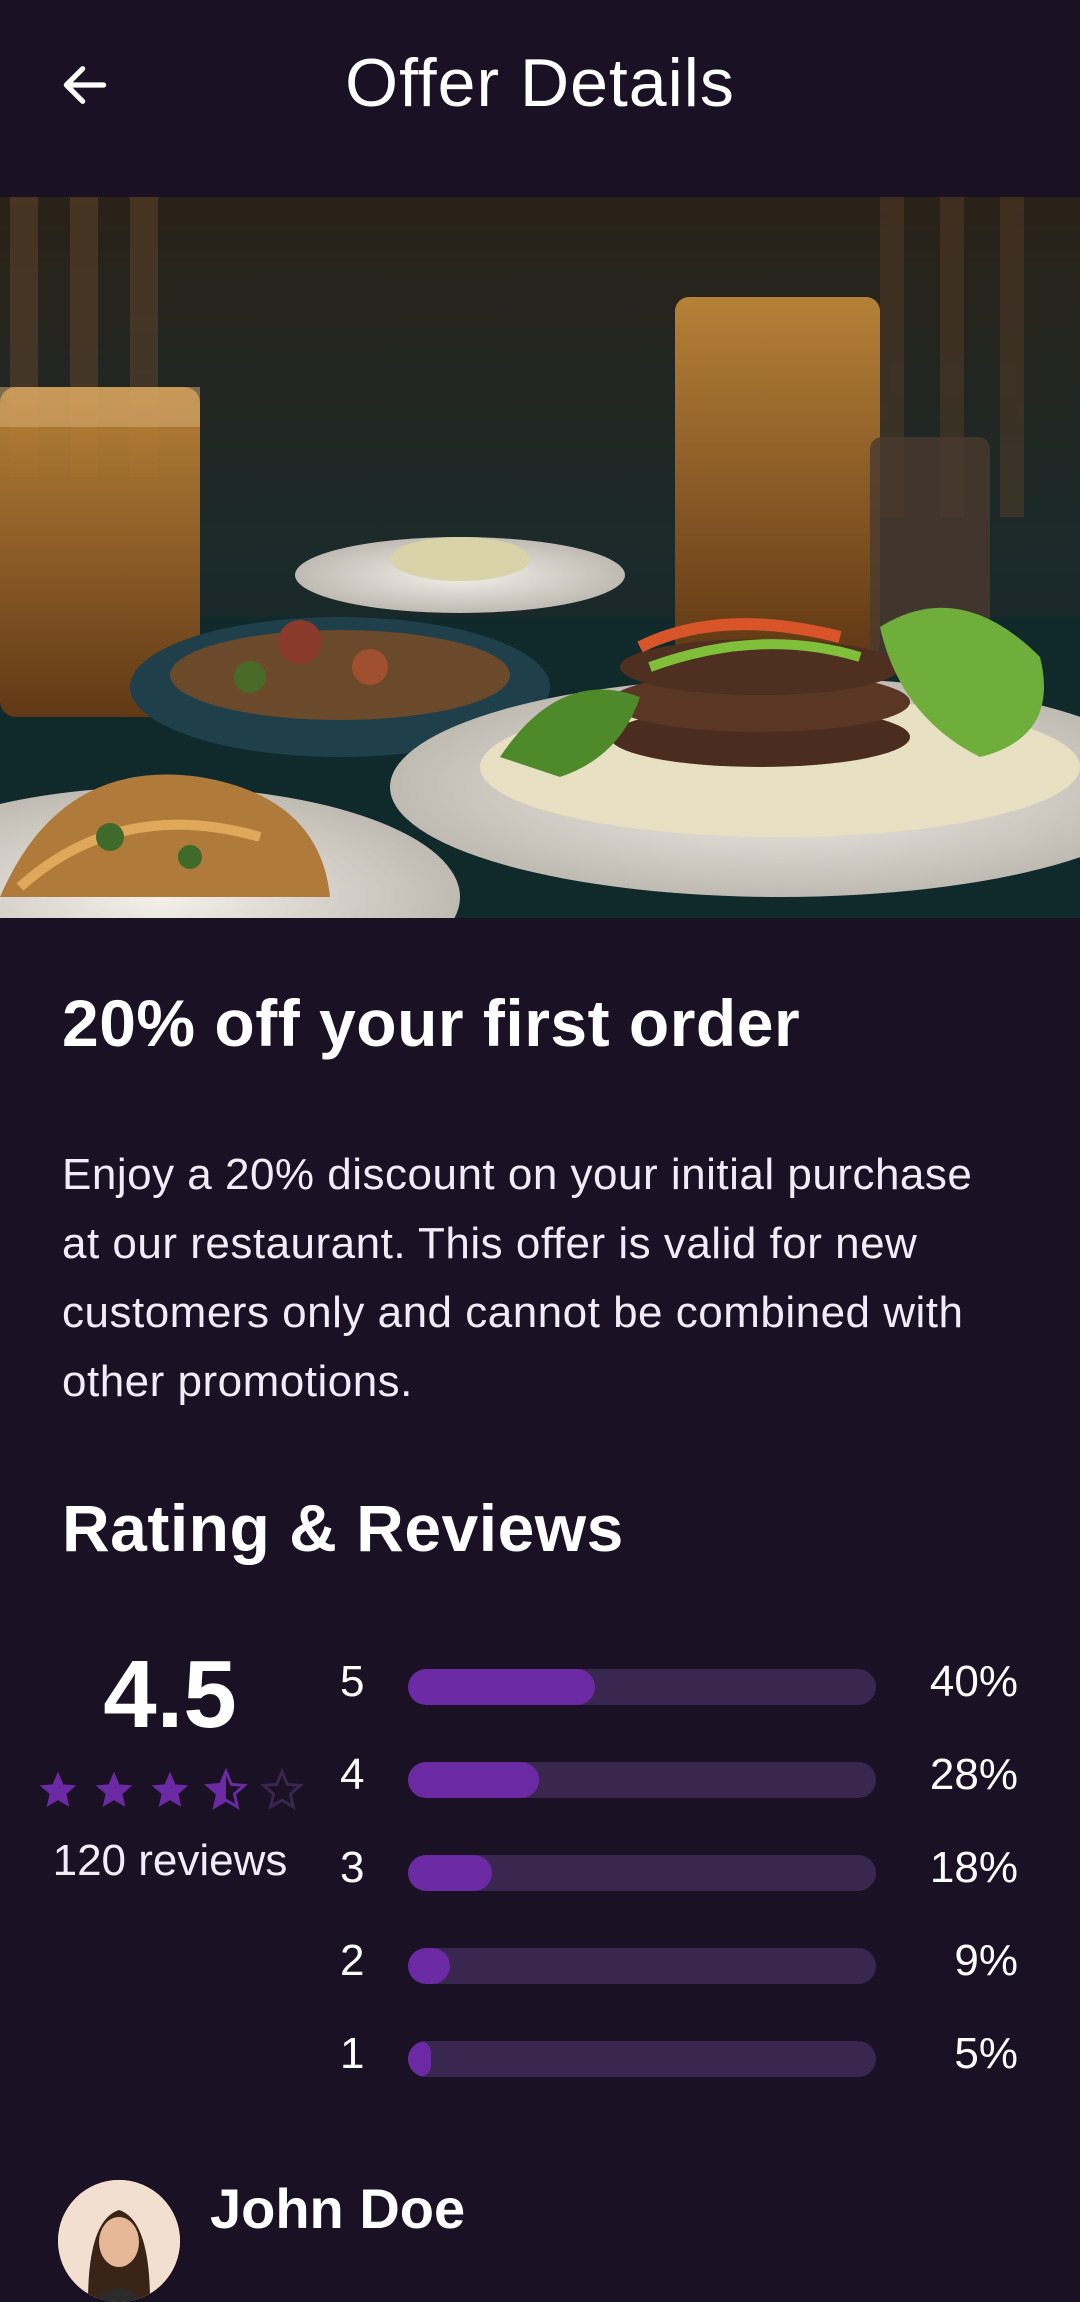 This screenshot has height=2302, width=1080. Describe the element at coordinates (986, 1960) in the screenshot. I see `rating-bar-percent: 9%` at that location.